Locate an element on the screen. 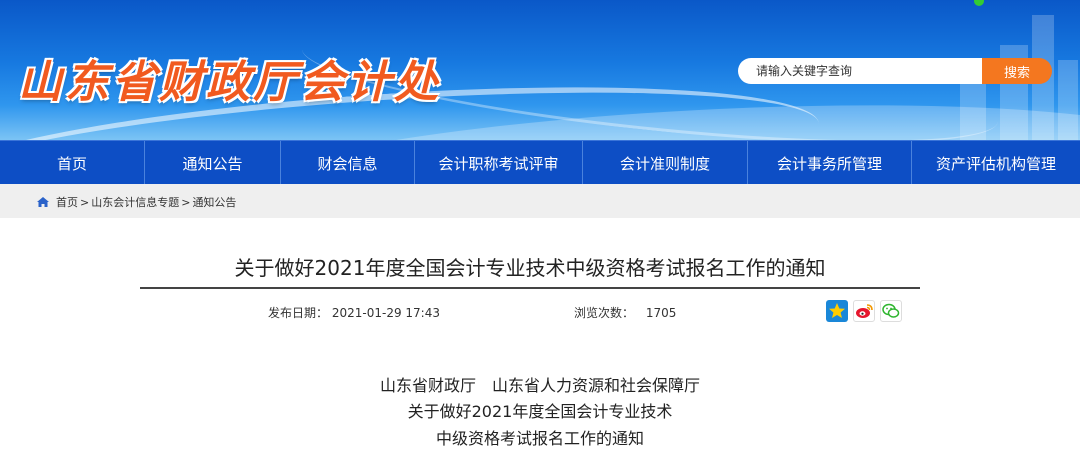 Image resolution: width=1080 pixels, height=450 pixels. search-input is located at coordinates (860, 71).